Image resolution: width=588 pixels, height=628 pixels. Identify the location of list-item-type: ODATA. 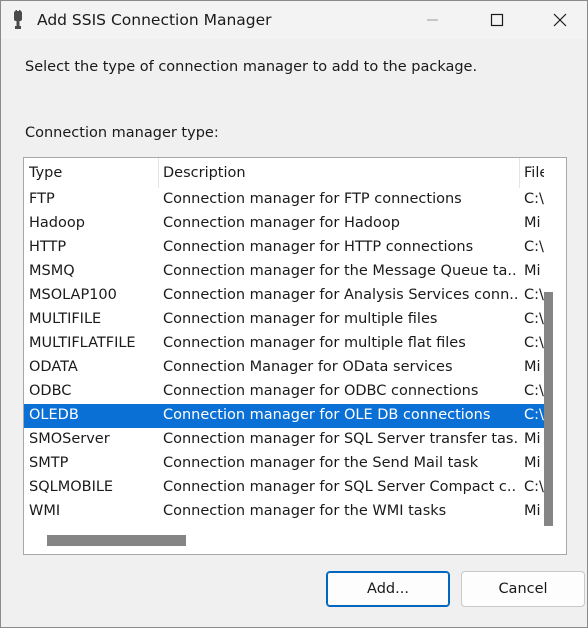
(53, 367).